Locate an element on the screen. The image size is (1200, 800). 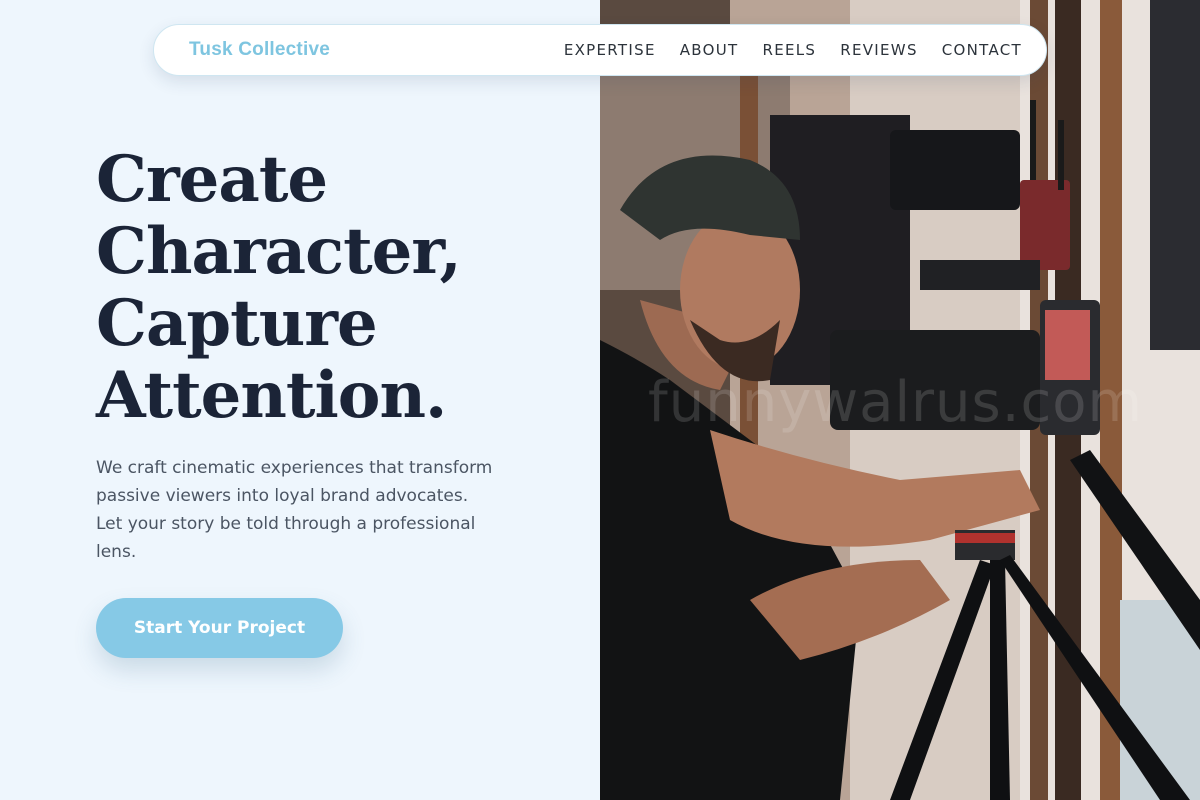
nav-link-contact: CONTACT is located at coordinates (982, 50).